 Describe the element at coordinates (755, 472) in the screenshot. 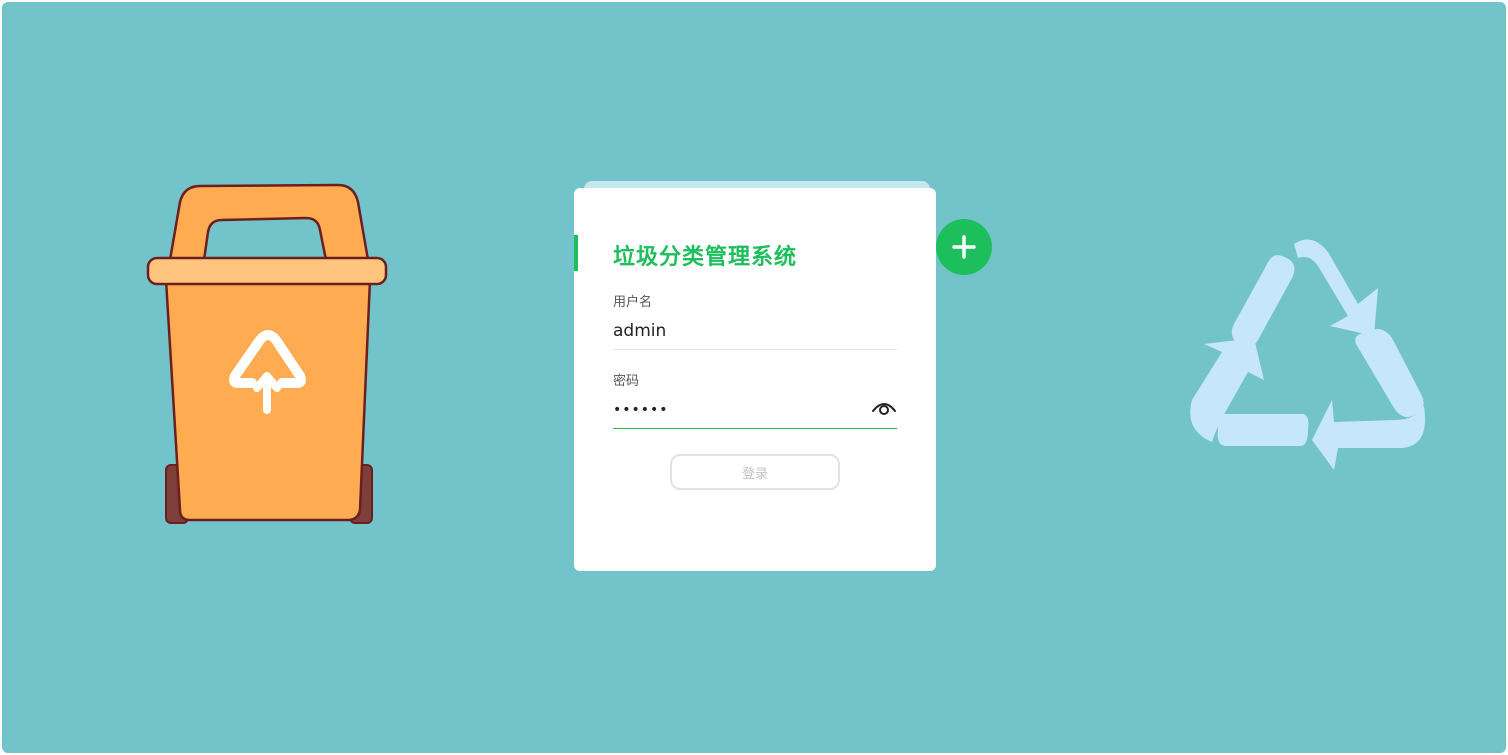

I see `login-button: 登录` at that location.